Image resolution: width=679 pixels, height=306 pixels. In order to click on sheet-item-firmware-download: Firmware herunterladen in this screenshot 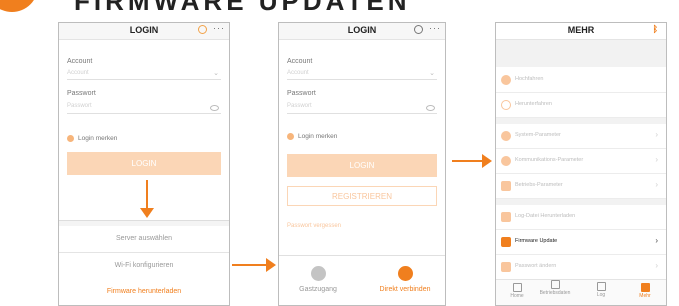, I will do `click(144, 292)`.